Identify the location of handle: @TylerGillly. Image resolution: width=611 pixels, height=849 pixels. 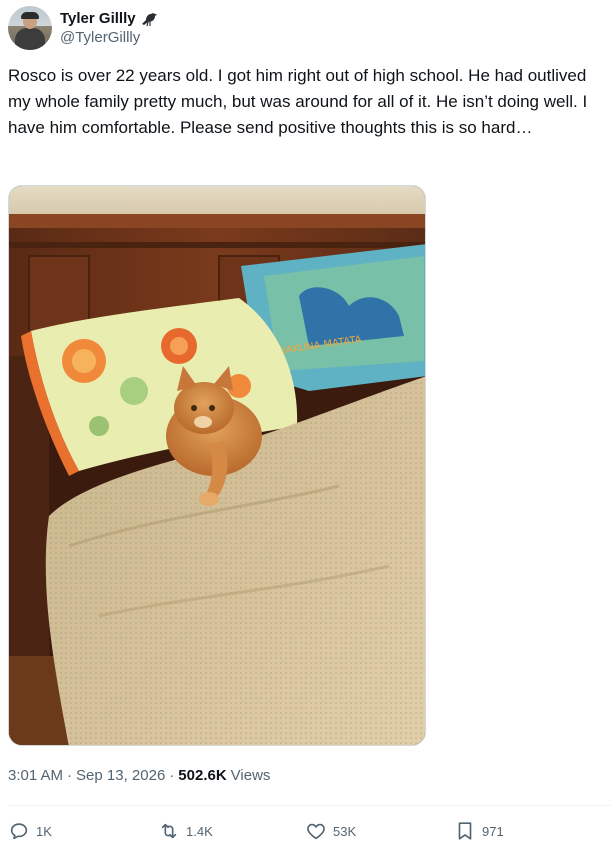
(109, 37).